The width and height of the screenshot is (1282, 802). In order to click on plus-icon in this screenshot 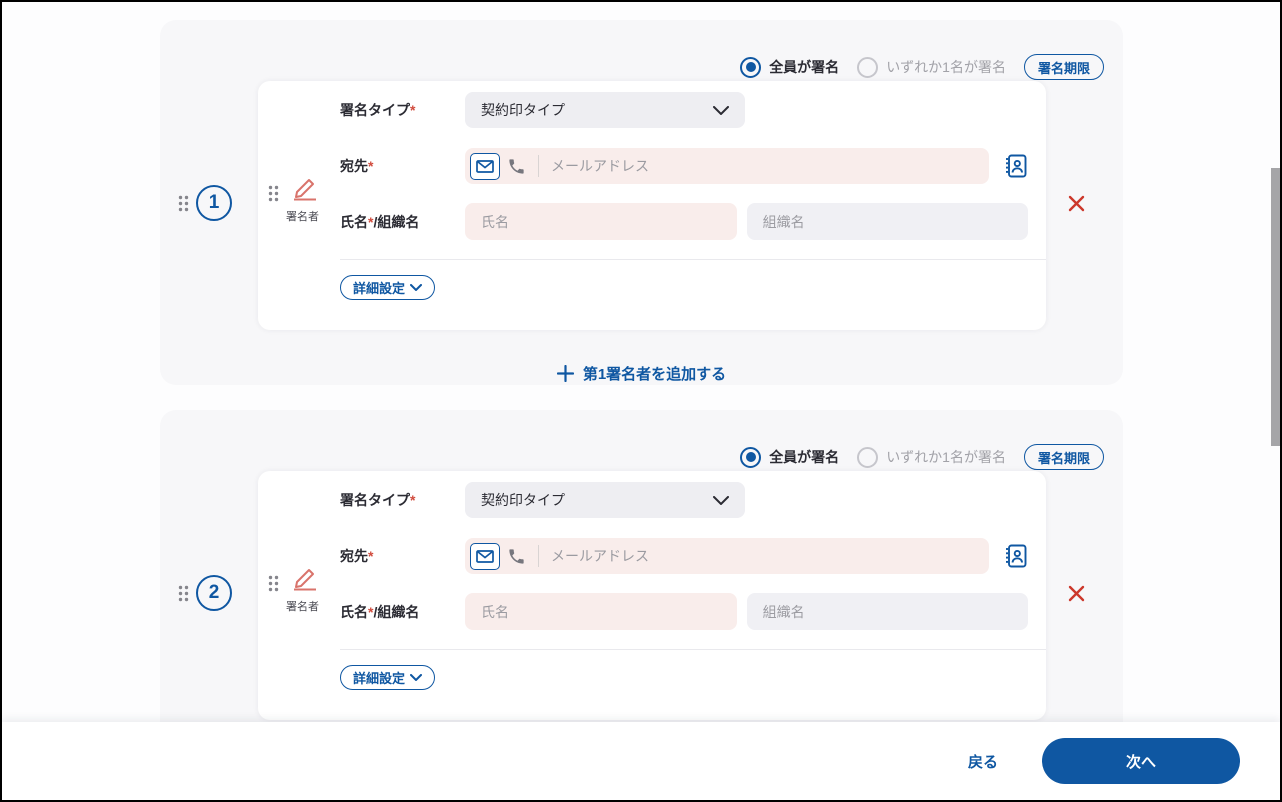, I will do `click(565, 373)`.